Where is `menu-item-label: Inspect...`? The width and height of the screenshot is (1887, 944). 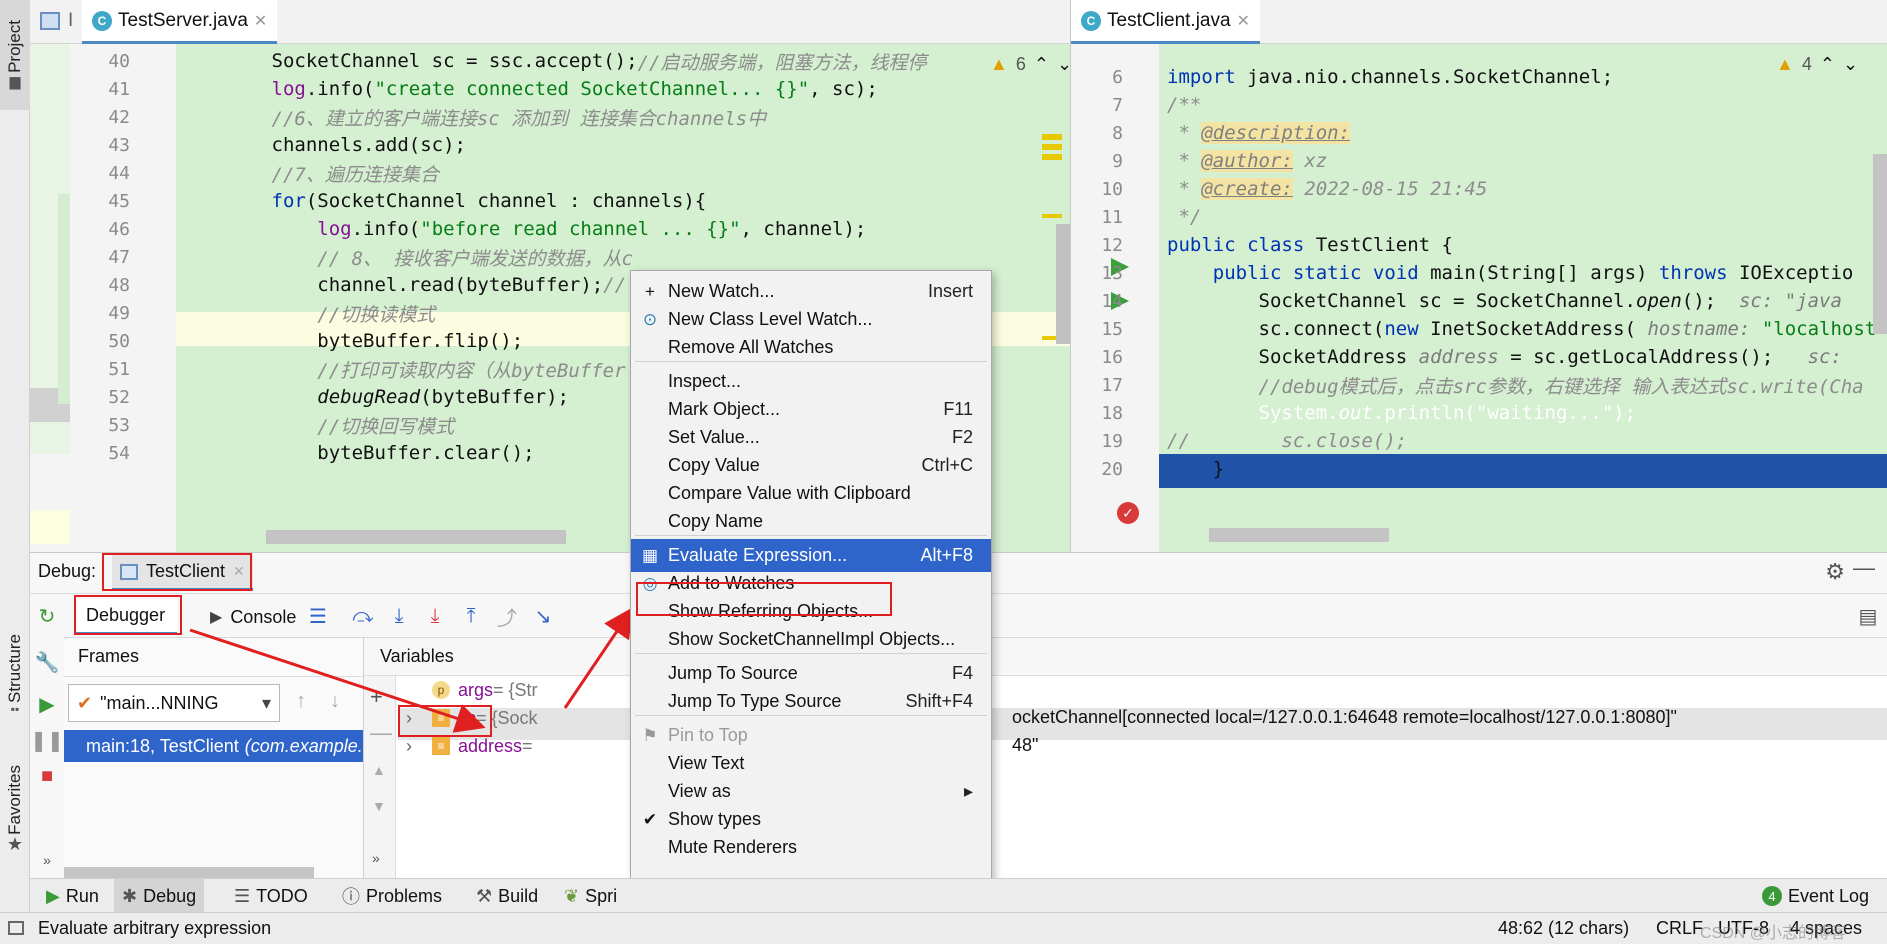
menu-item-label: Inspect... is located at coordinates (705, 381).